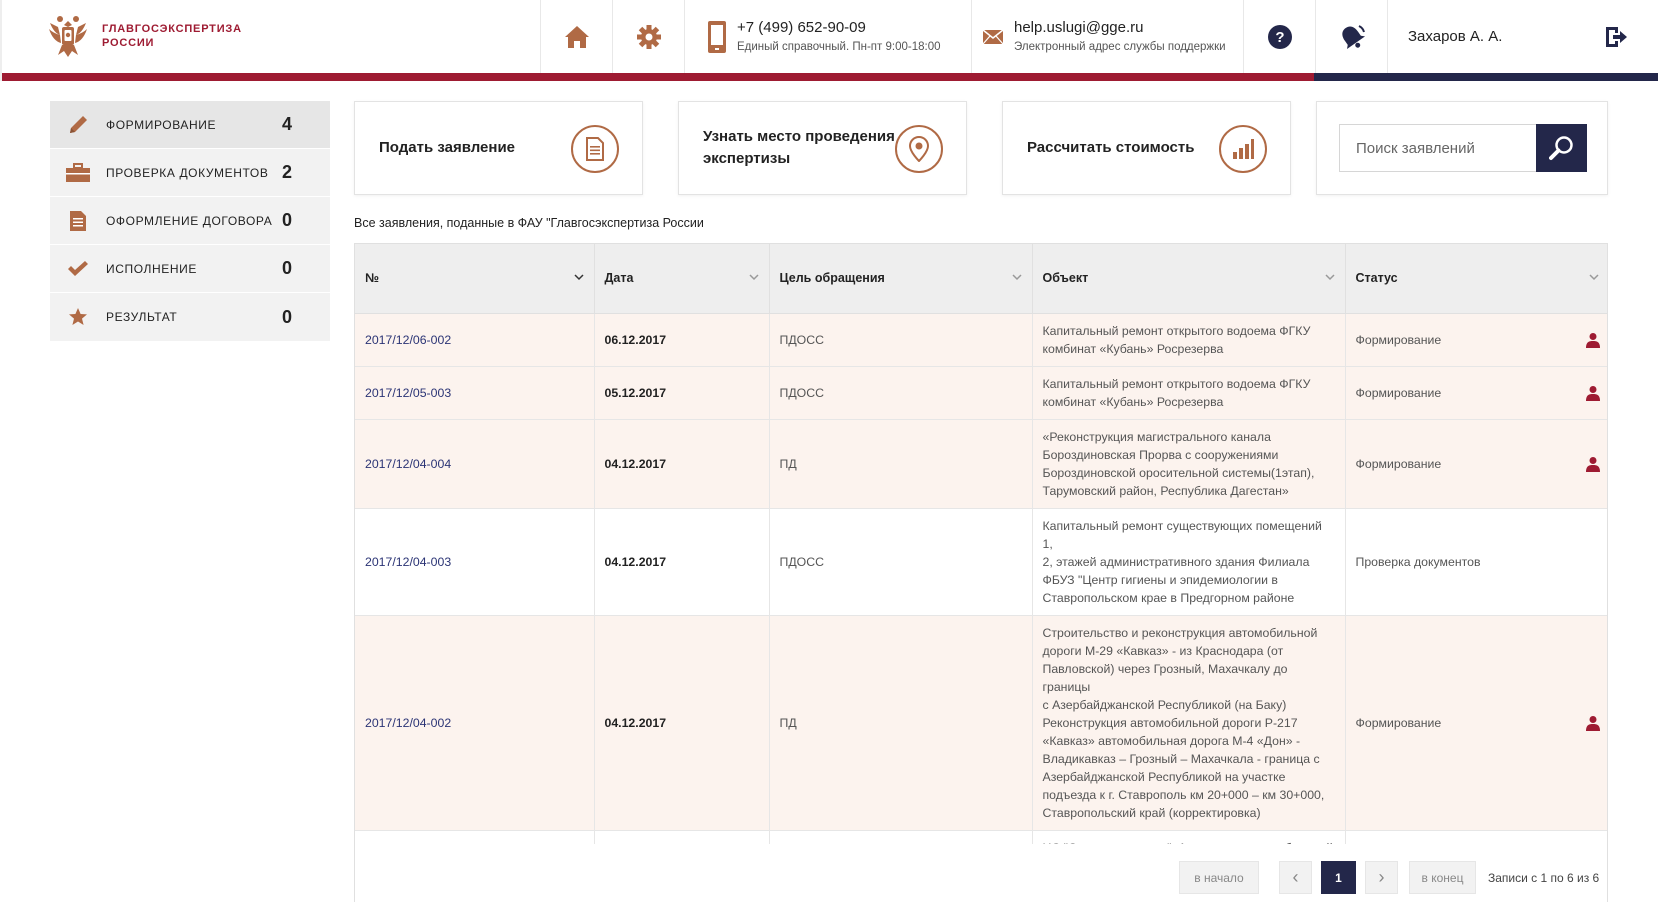 This screenshot has width=1663, height=902. Describe the element at coordinates (475, 723) in the screenshot. I see `application-number-link: 2017/12/04-002` at that location.